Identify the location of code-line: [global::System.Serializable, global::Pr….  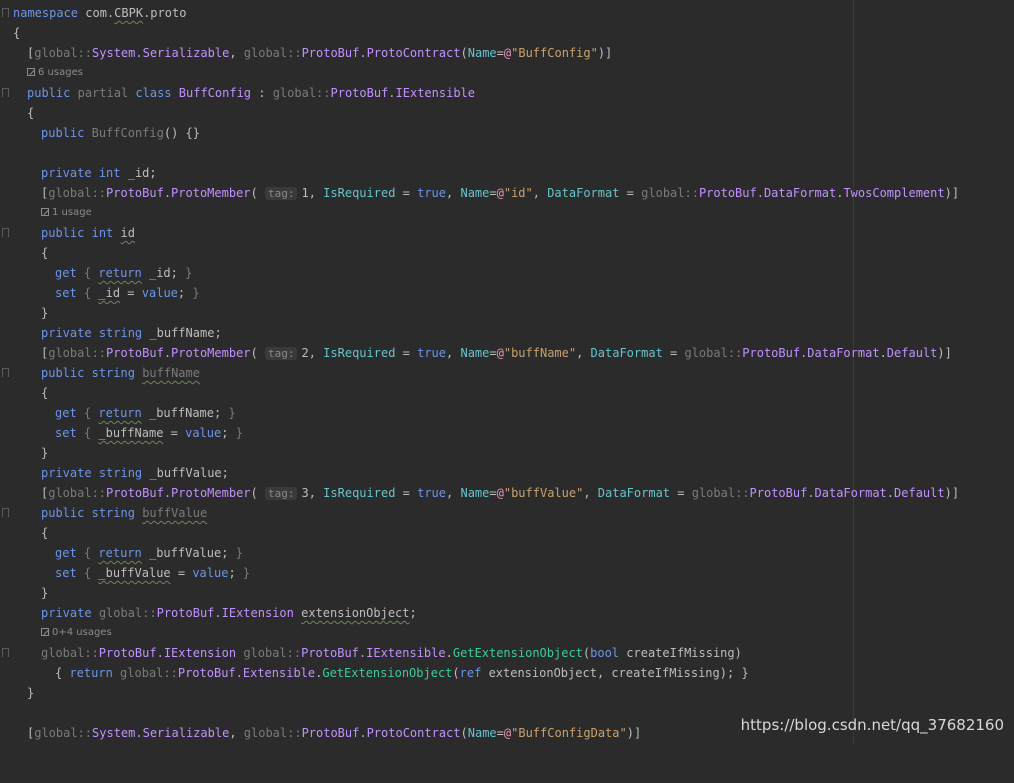
(507, 53).